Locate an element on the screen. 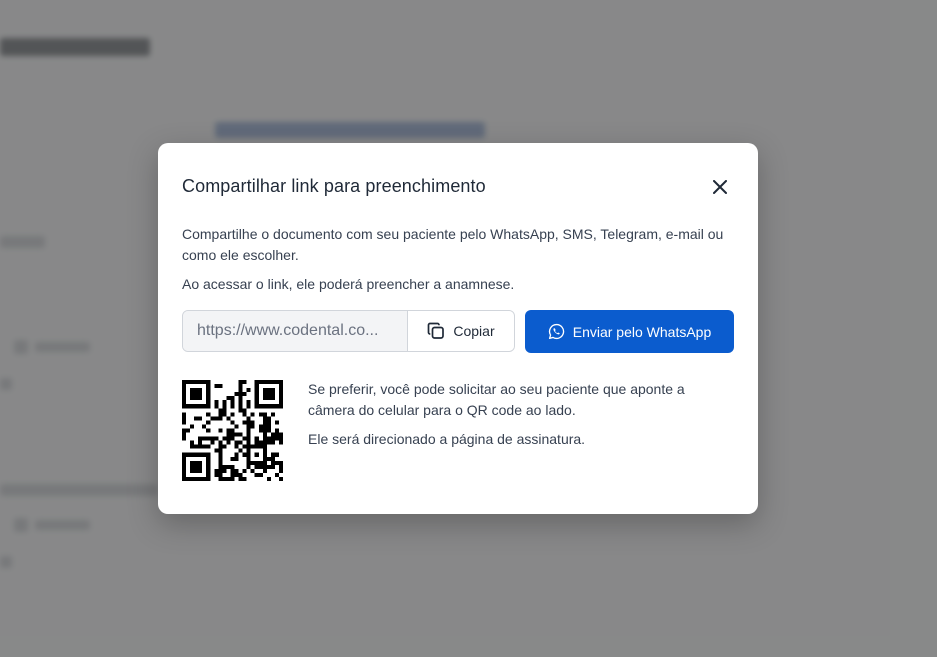  send-whatsapp-button: Enviar pelo WhatsApp is located at coordinates (629, 331).